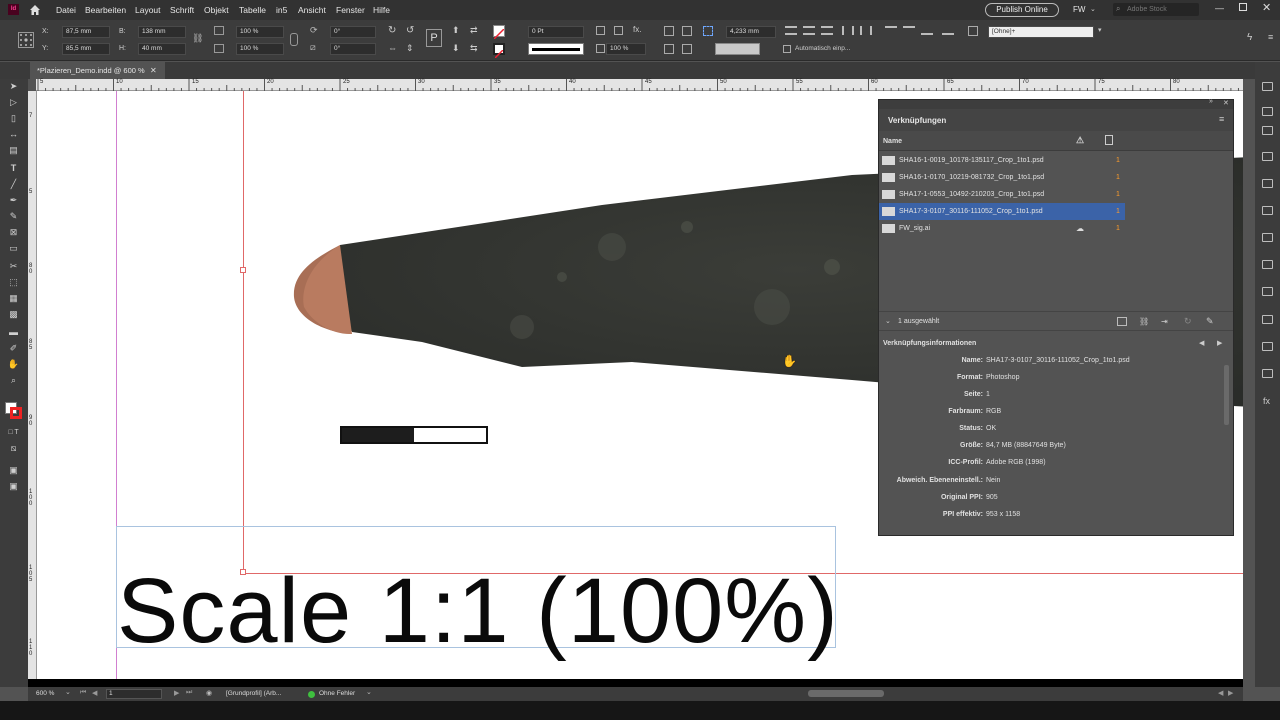 This screenshot has height=720, width=1280. I want to click on align-top-icon, so click(891, 30).